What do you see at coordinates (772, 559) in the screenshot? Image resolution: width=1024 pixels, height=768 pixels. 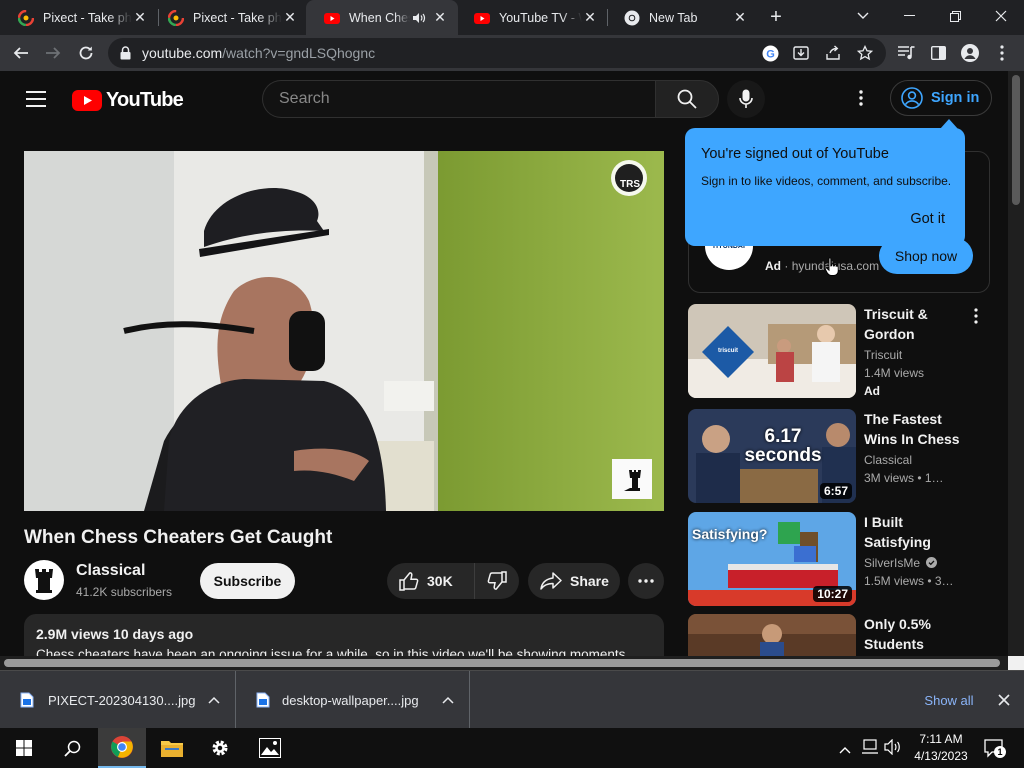 I see `video-thumbnail: Satisfying? 10:27` at bounding box center [772, 559].